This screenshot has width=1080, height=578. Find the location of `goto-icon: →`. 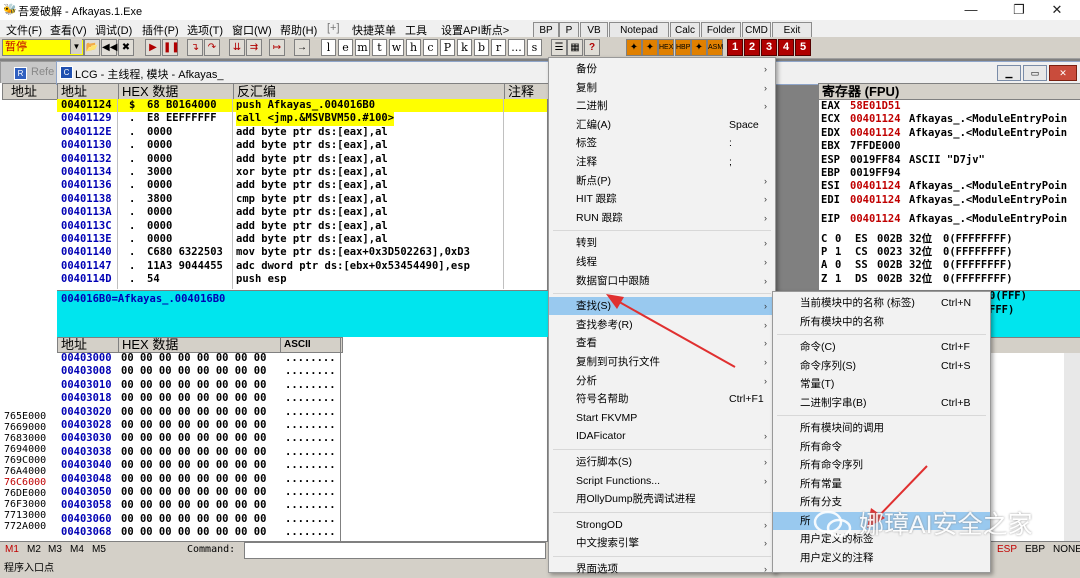

goto-icon: → is located at coordinates (302, 47).